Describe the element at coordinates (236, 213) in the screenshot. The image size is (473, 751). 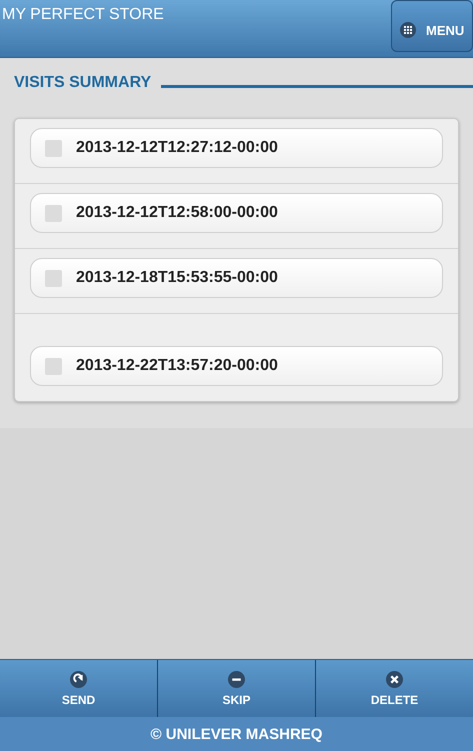
I see `visit-item: 2013-12-12T12:58:00-00:00` at that location.